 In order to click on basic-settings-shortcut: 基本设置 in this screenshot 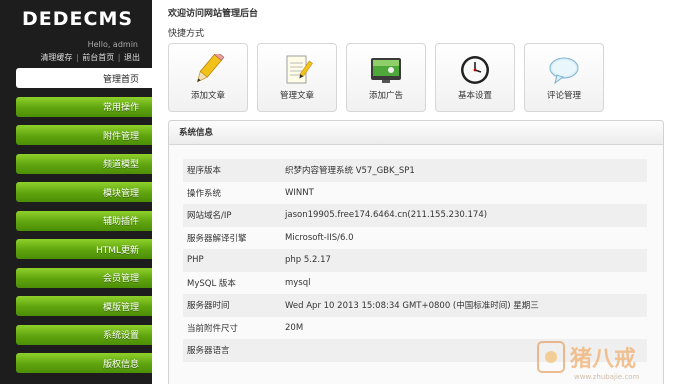, I will do `click(475, 77)`.